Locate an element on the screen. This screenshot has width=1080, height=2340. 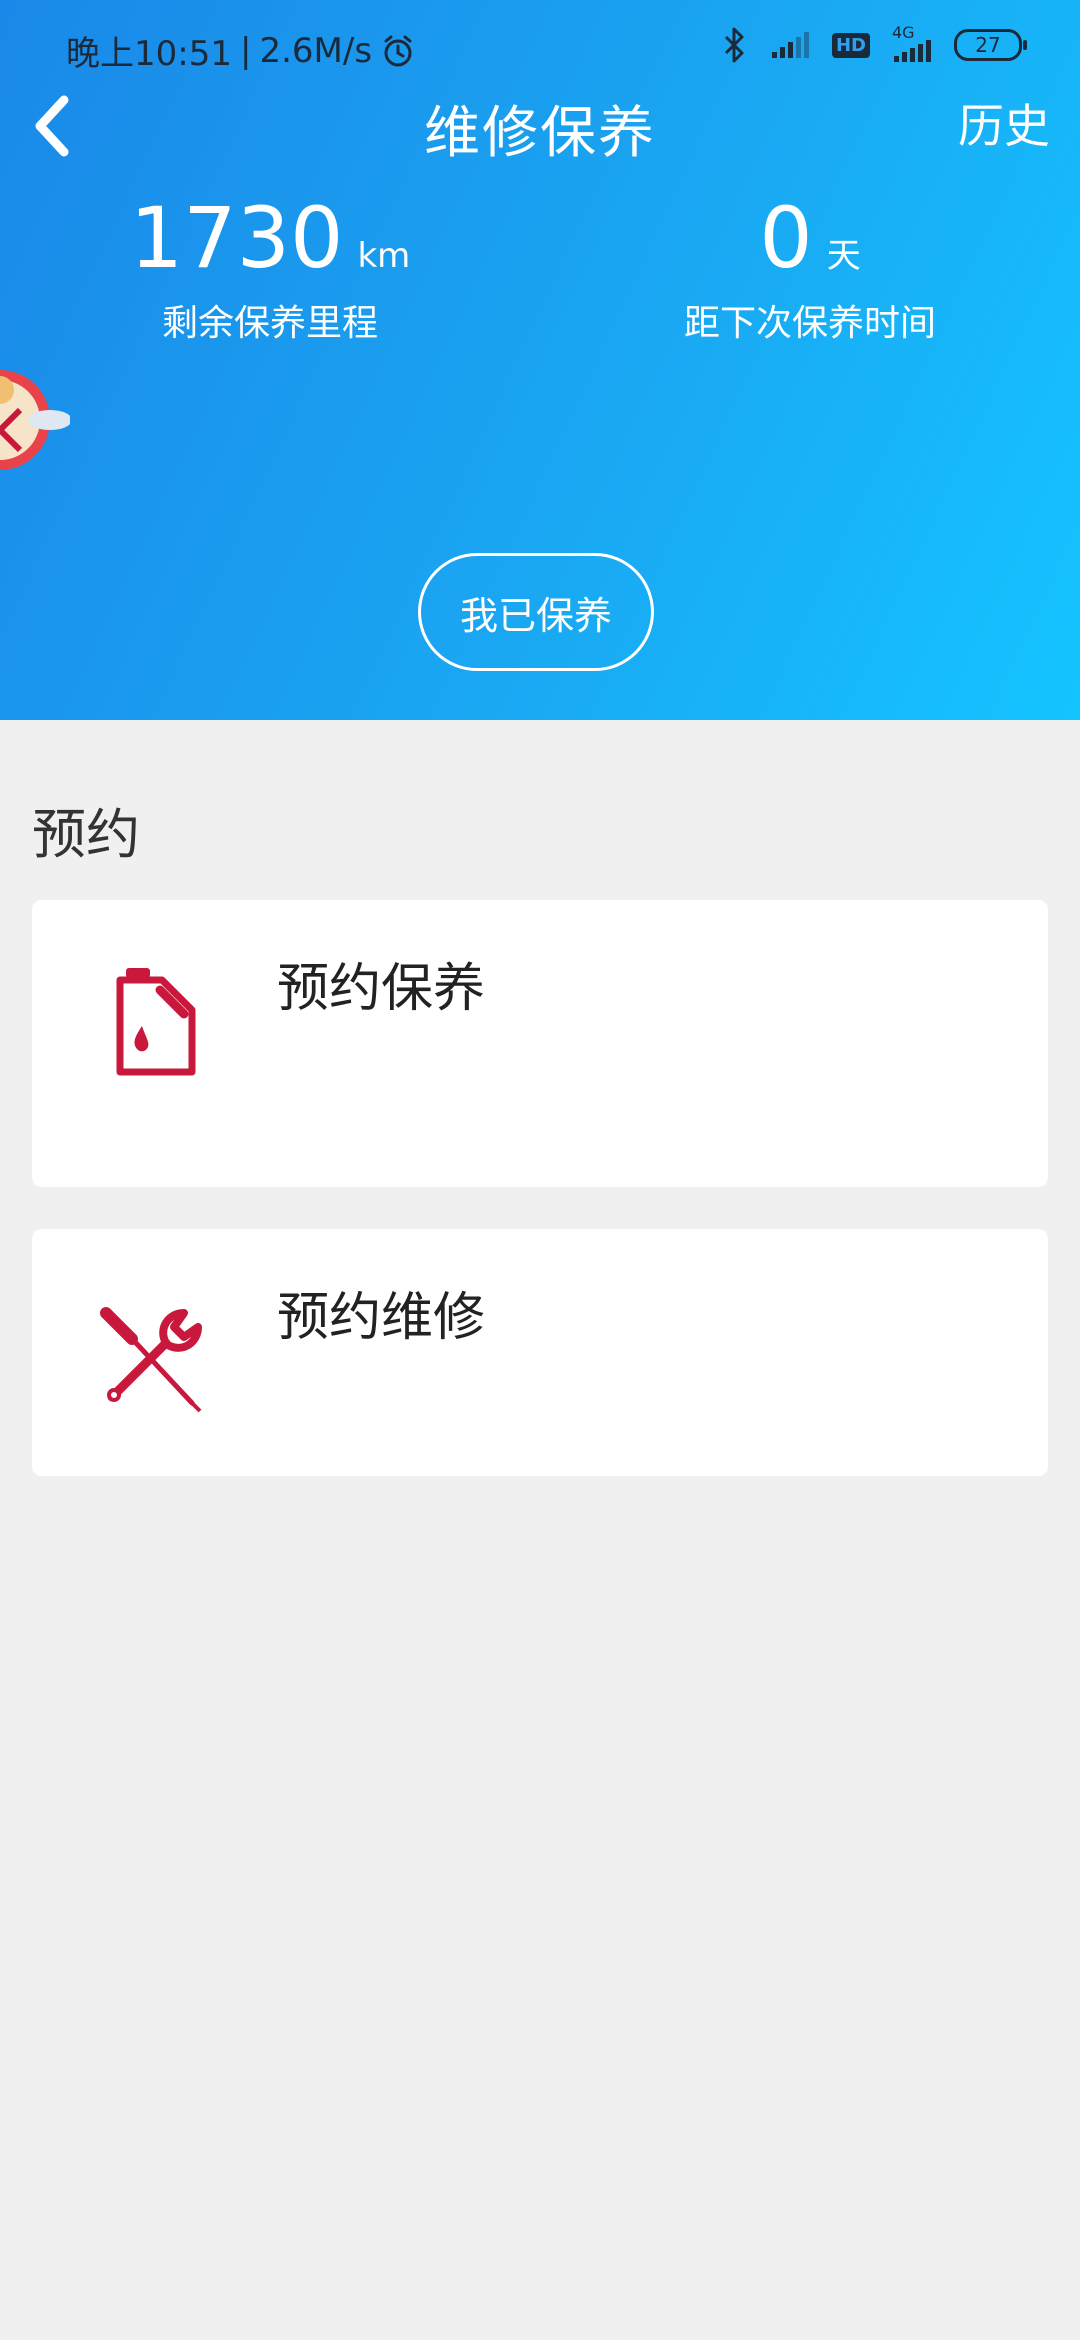
card-book-maintenance: 预约保养 is located at coordinates (540, 1043).